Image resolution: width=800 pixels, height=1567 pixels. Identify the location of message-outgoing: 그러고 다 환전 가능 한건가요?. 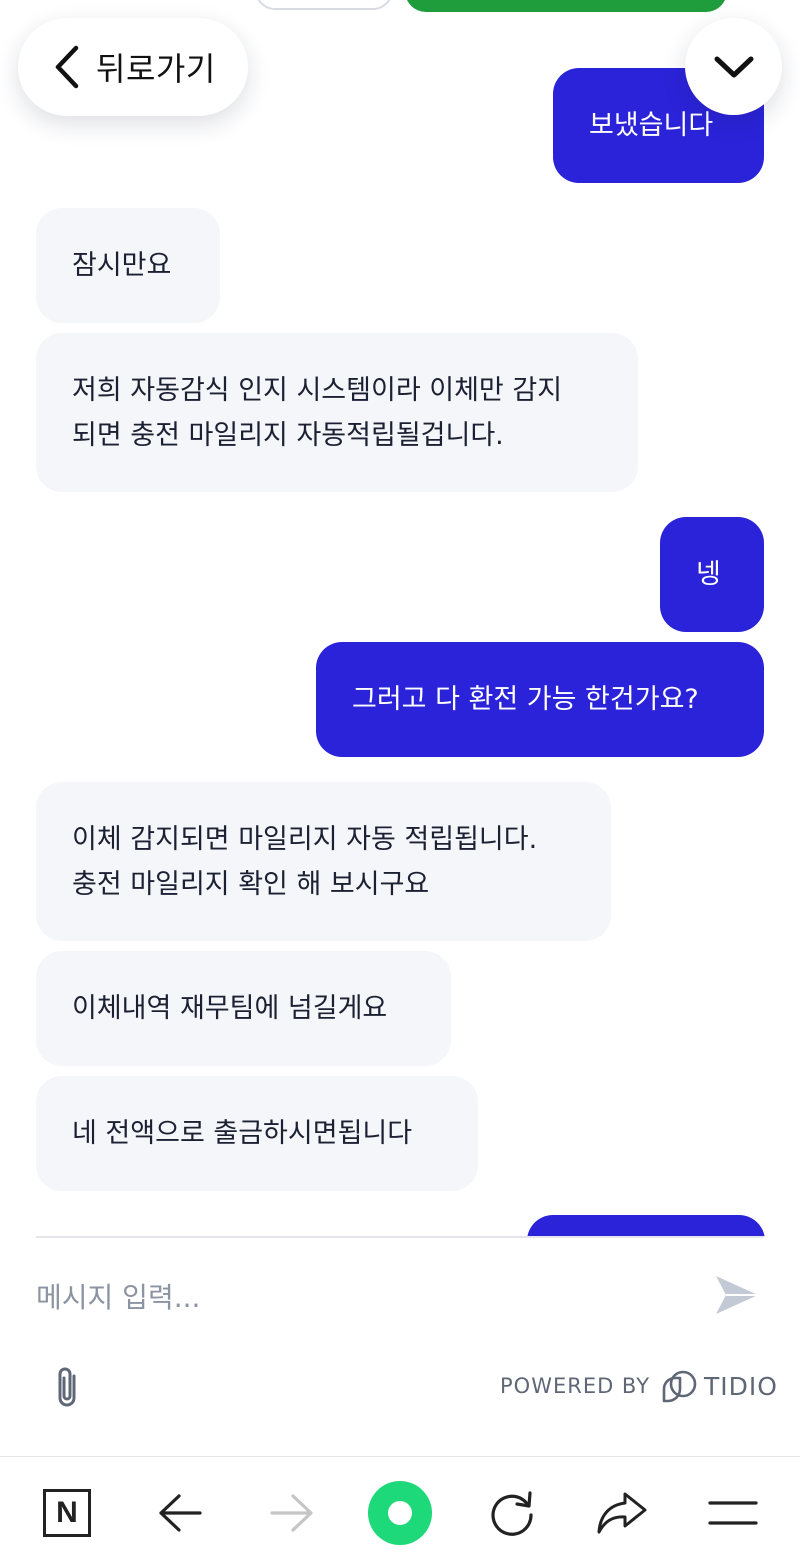
(540, 699).